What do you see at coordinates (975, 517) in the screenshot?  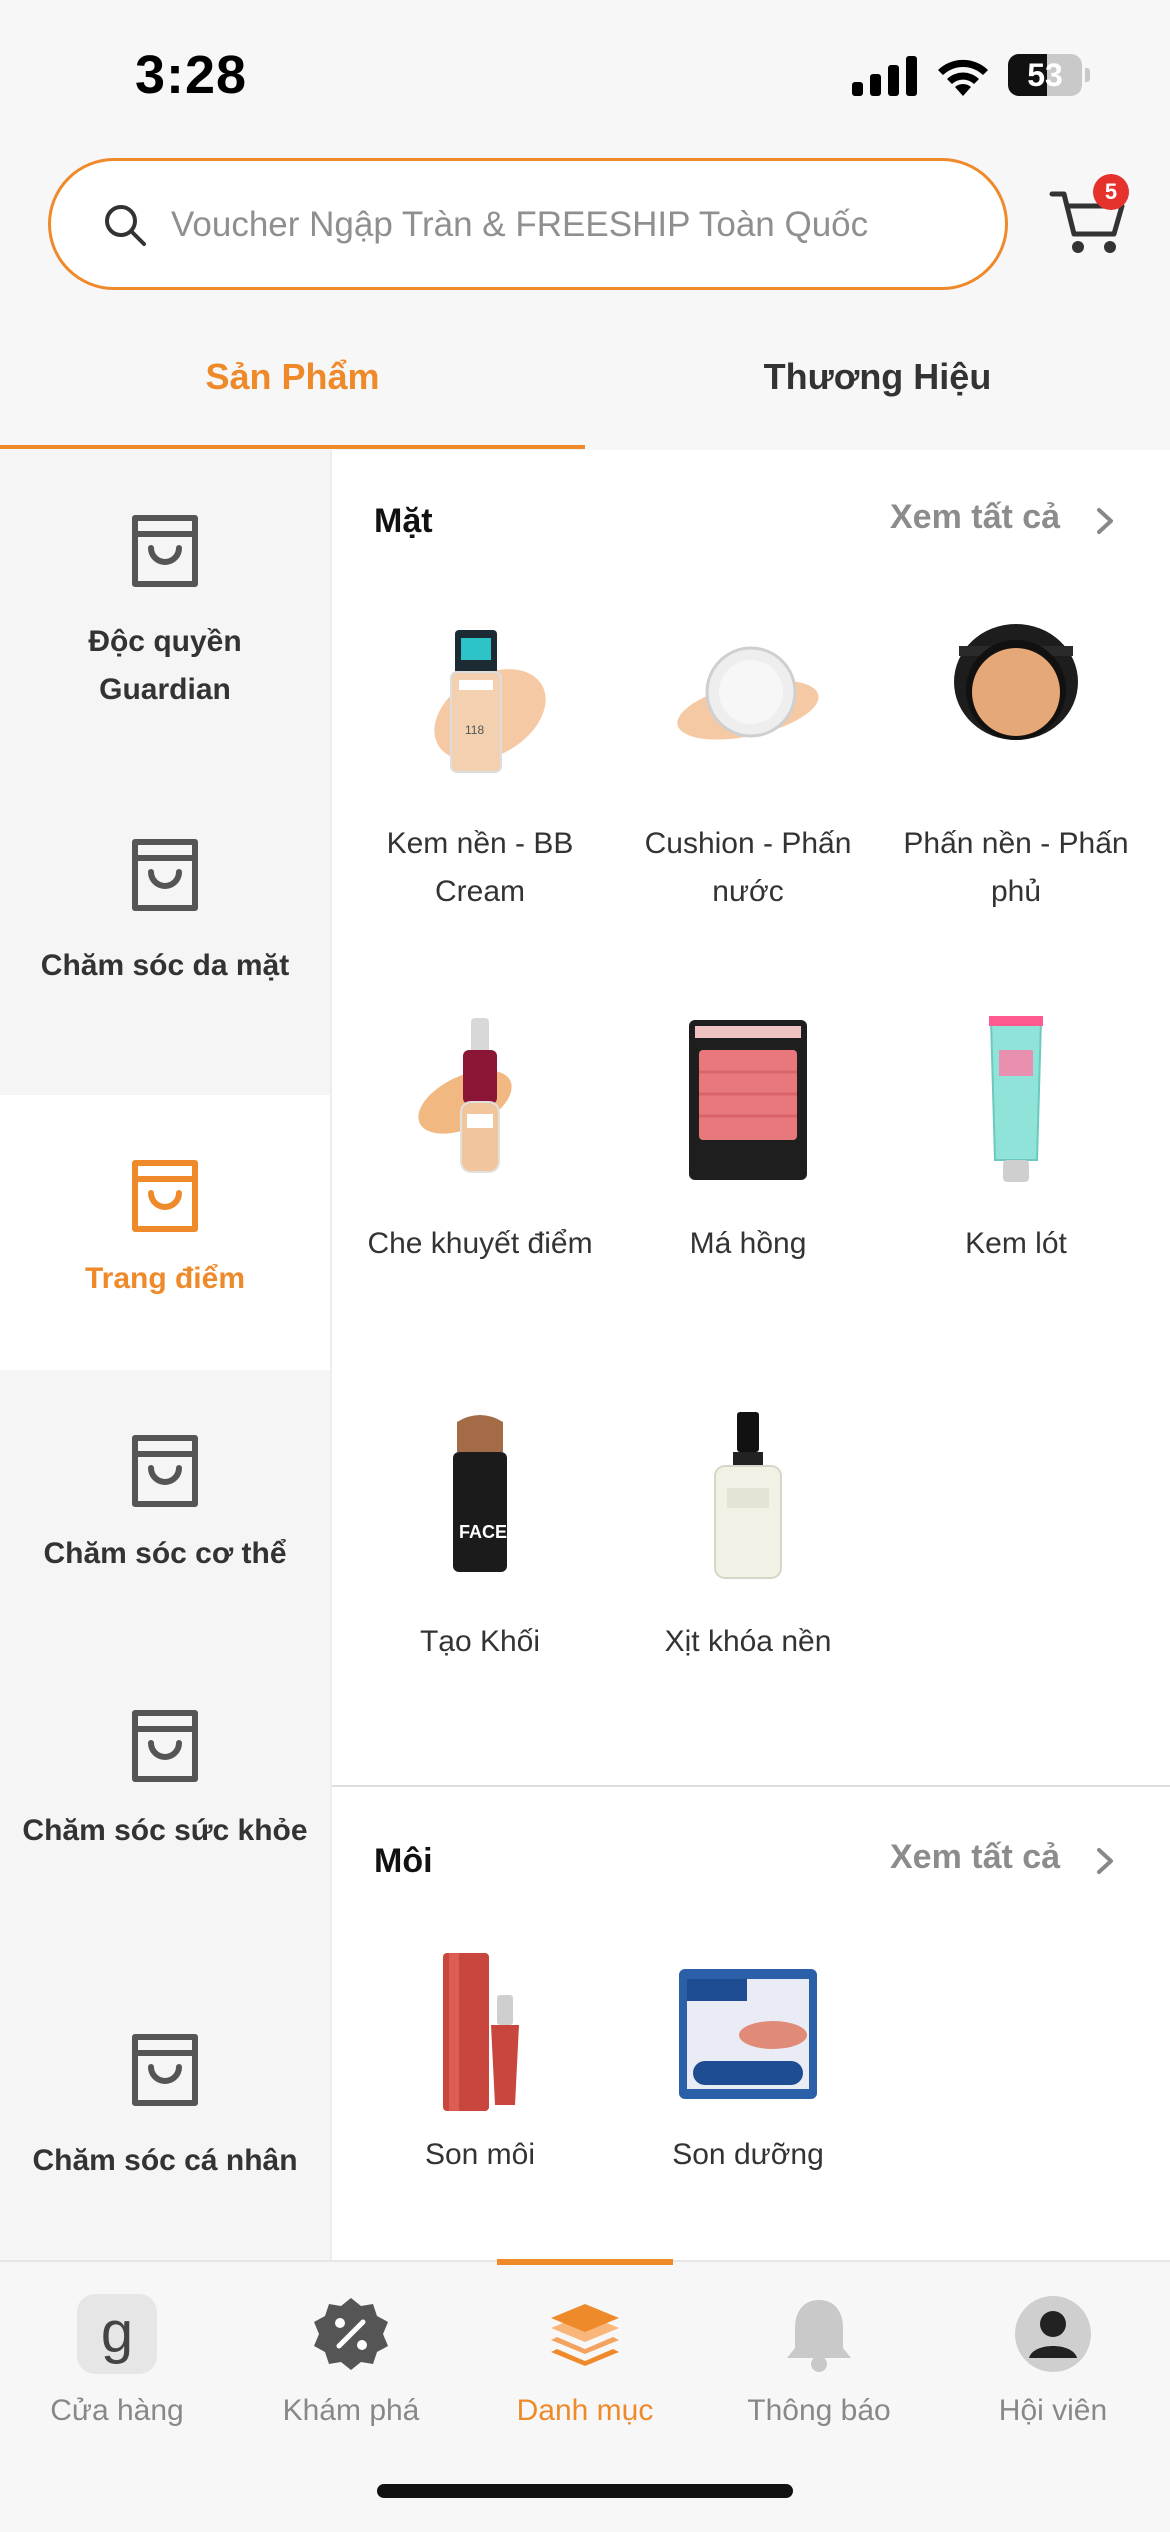 I see `see-all-face-link: Xem tất cả` at bounding box center [975, 517].